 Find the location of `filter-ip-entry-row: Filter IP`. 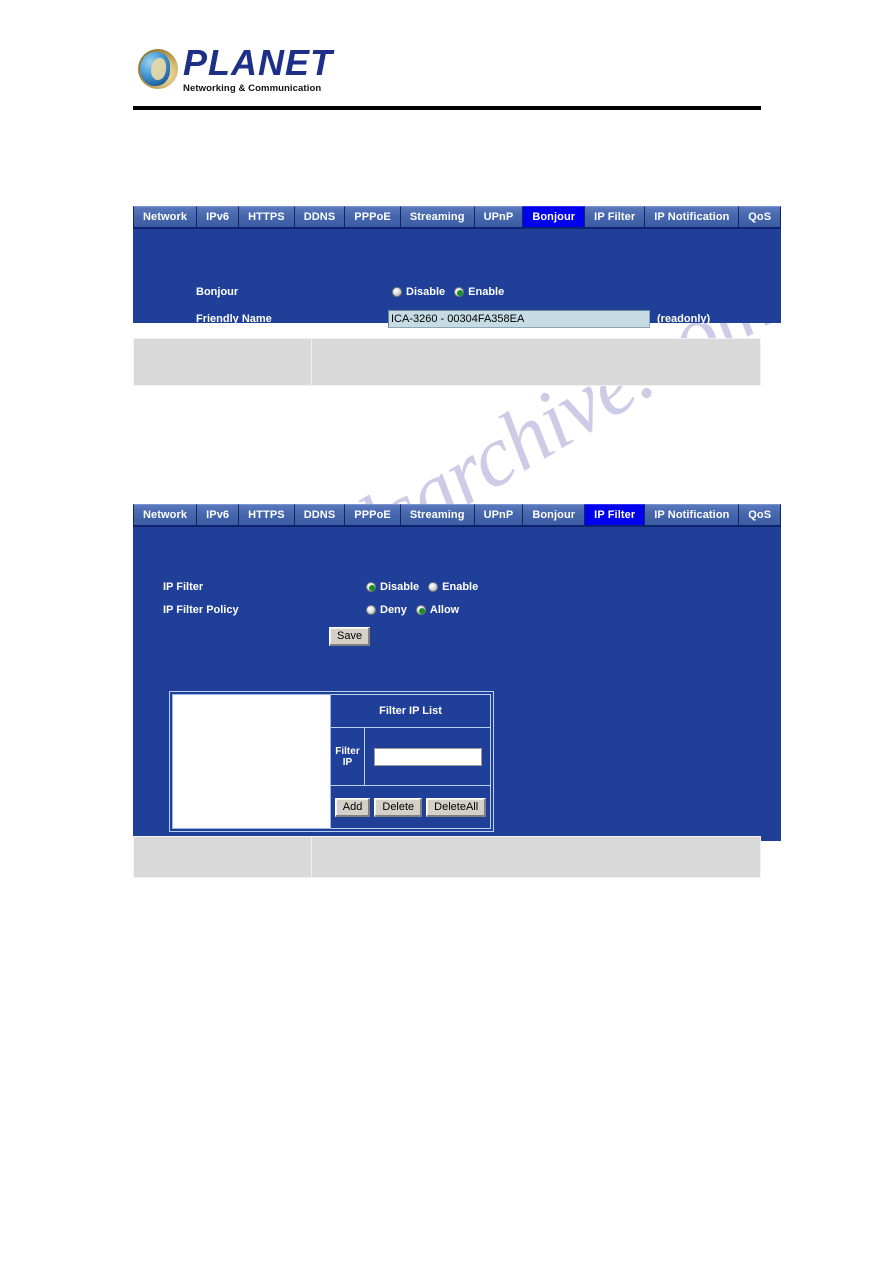

filter-ip-entry-row: Filter IP is located at coordinates (410, 757).